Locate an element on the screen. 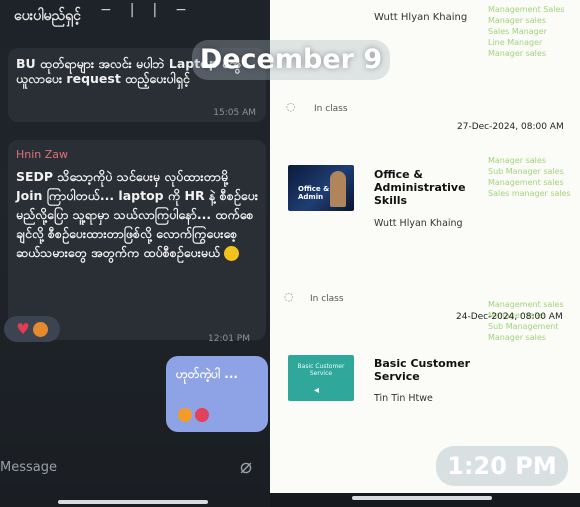  menu-icon: − is located at coordinates (190, 10).